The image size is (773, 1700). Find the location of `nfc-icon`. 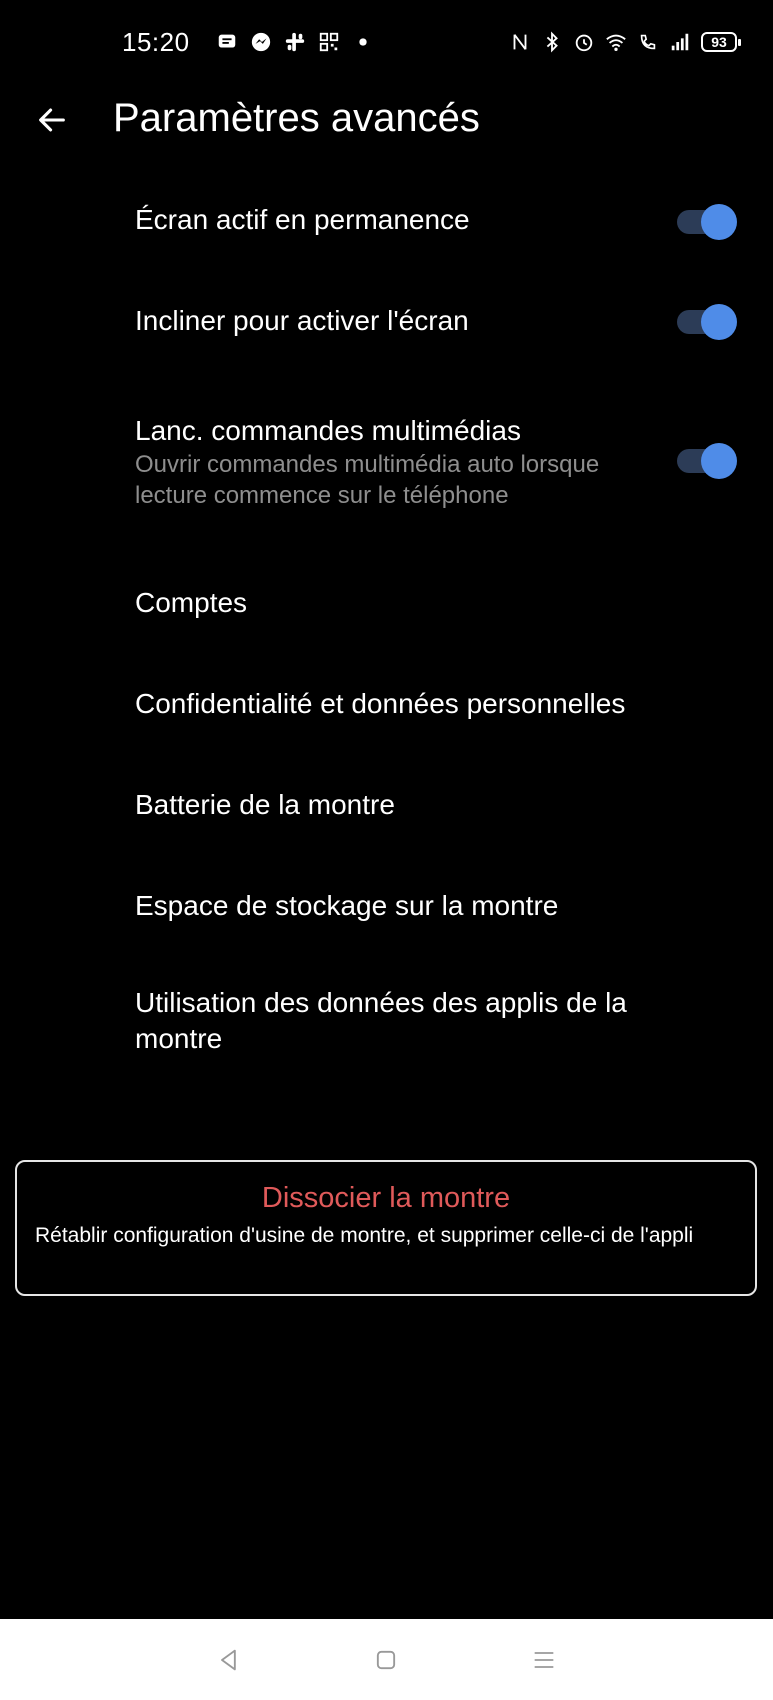

nfc-icon is located at coordinates (520, 42).